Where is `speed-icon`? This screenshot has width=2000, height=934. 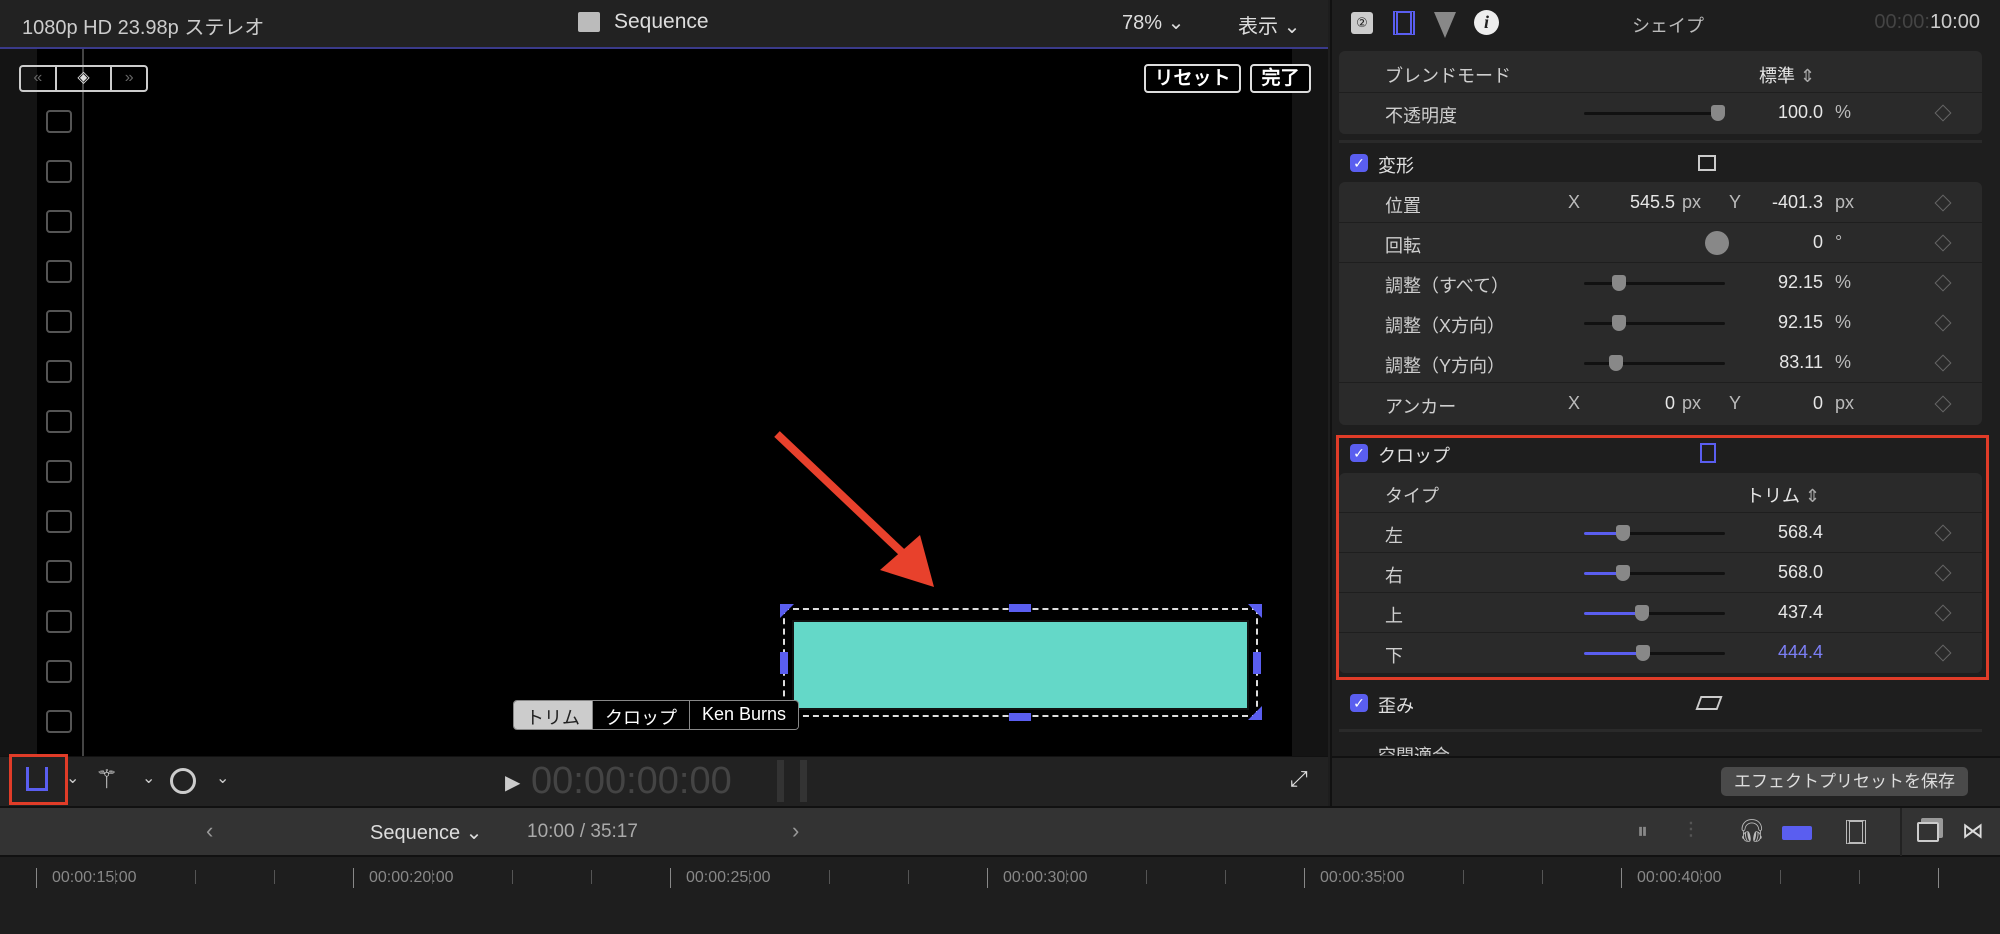 speed-icon is located at coordinates (183, 781).